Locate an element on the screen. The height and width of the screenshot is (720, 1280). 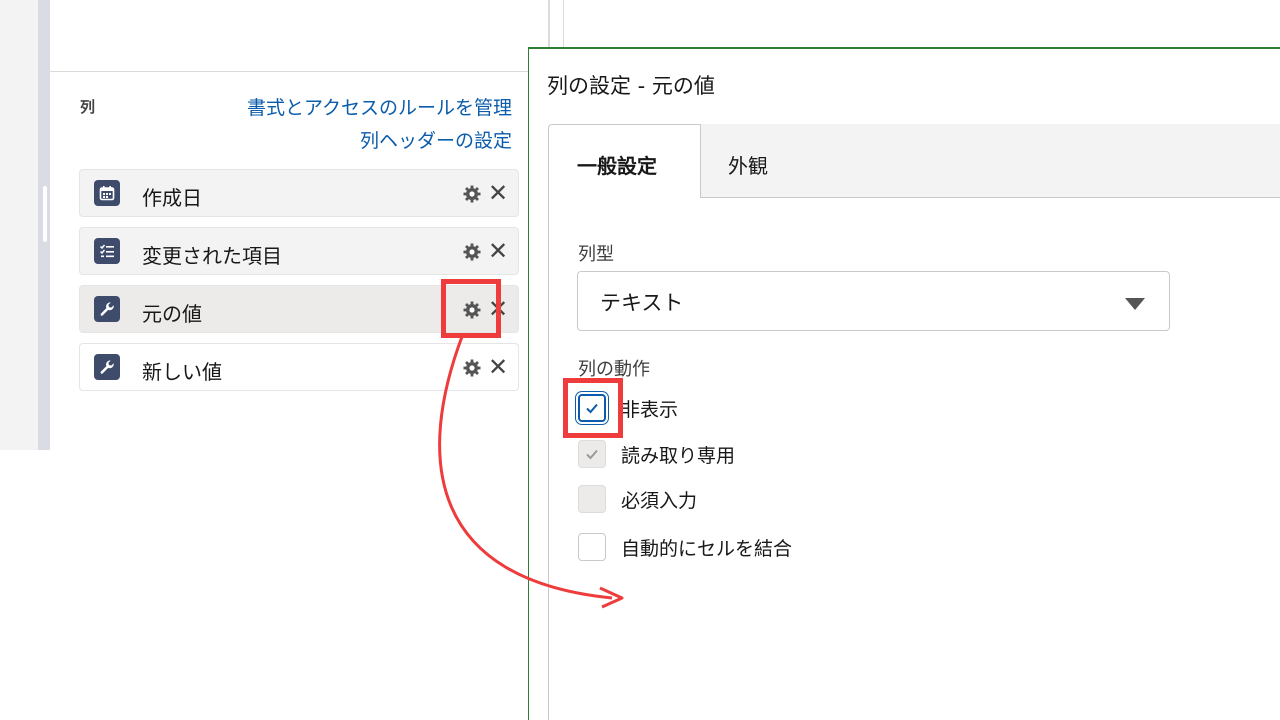
read-only-checkbox-label: 読み取り専用 is located at coordinates (678, 456).